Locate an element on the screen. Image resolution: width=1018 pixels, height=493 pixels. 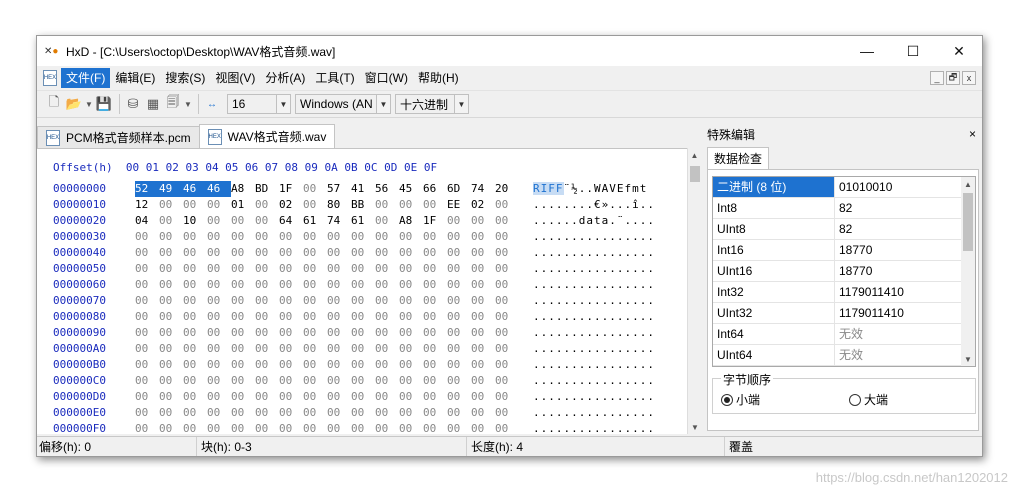
charset-select: Windows (AN ▼ is located at coordinates (343, 104).